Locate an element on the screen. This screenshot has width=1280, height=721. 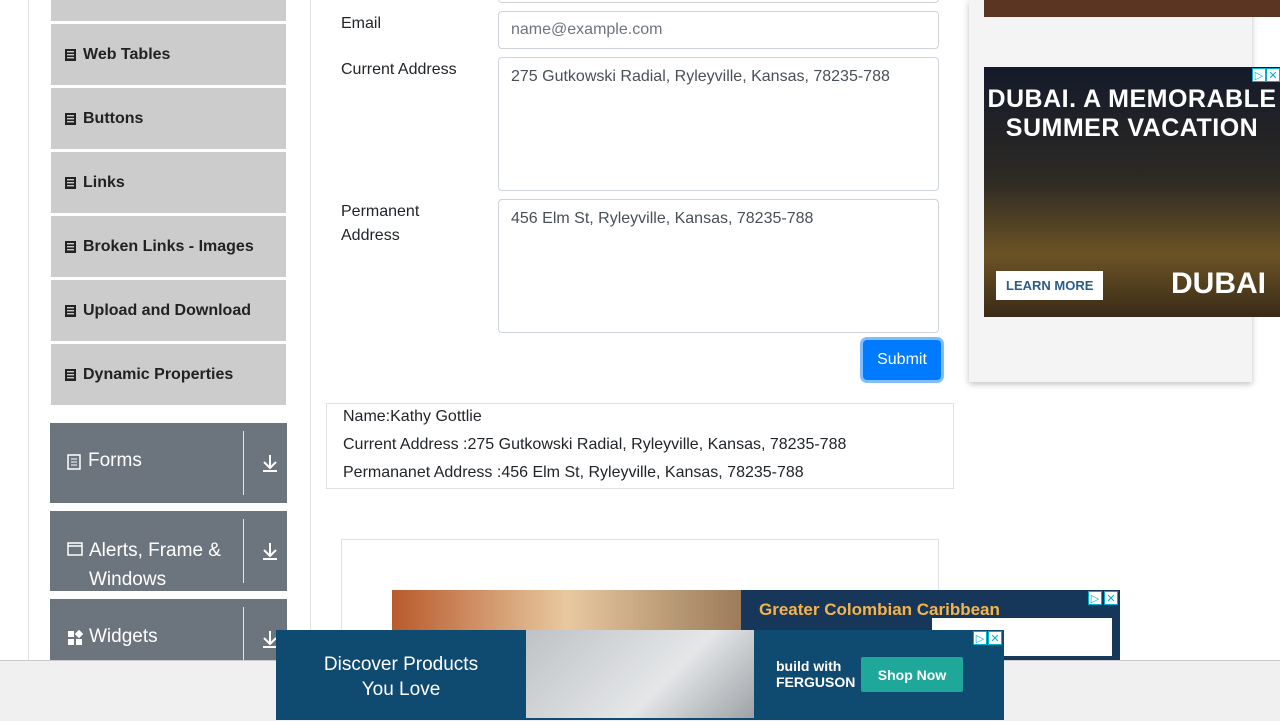
ad-colombia-text: Greater Colombian Caribbean is located at coordinates (879, 609).